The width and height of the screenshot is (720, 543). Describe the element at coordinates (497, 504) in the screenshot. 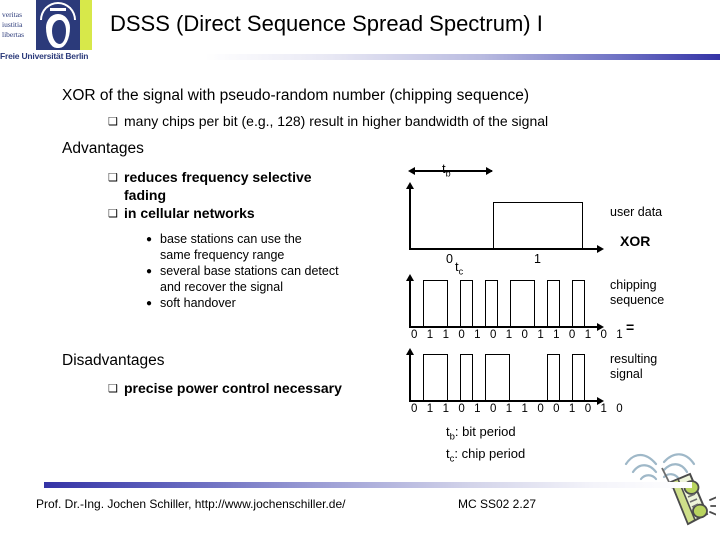

I see `footer-slide-number: MC SS02 2.27` at that location.